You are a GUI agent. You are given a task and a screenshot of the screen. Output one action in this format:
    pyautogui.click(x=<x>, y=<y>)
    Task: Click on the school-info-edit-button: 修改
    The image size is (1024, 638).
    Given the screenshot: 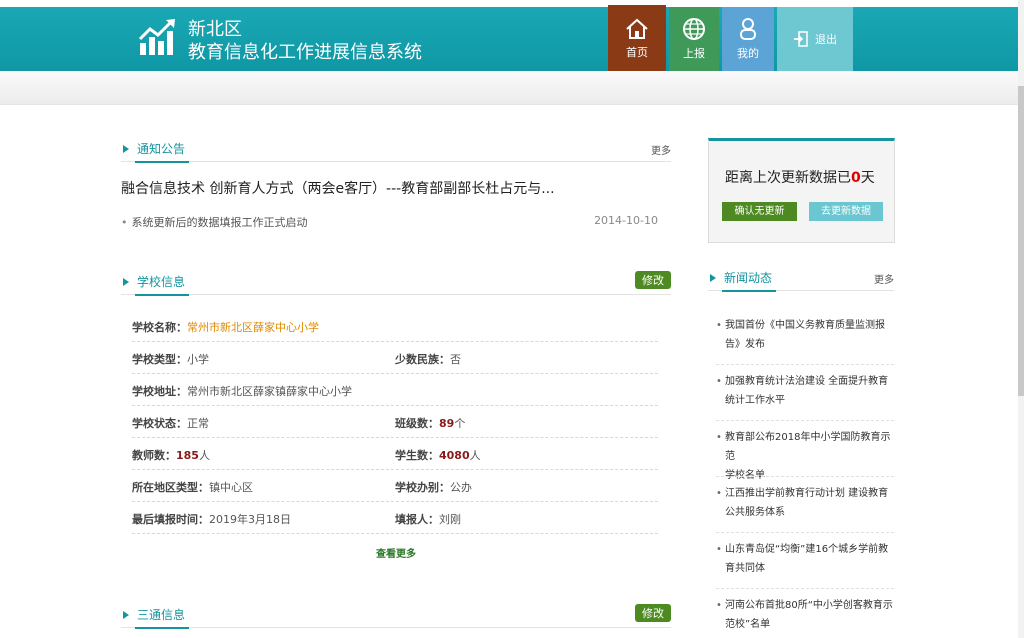 What is the action you would take?
    pyautogui.click(x=653, y=280)
    